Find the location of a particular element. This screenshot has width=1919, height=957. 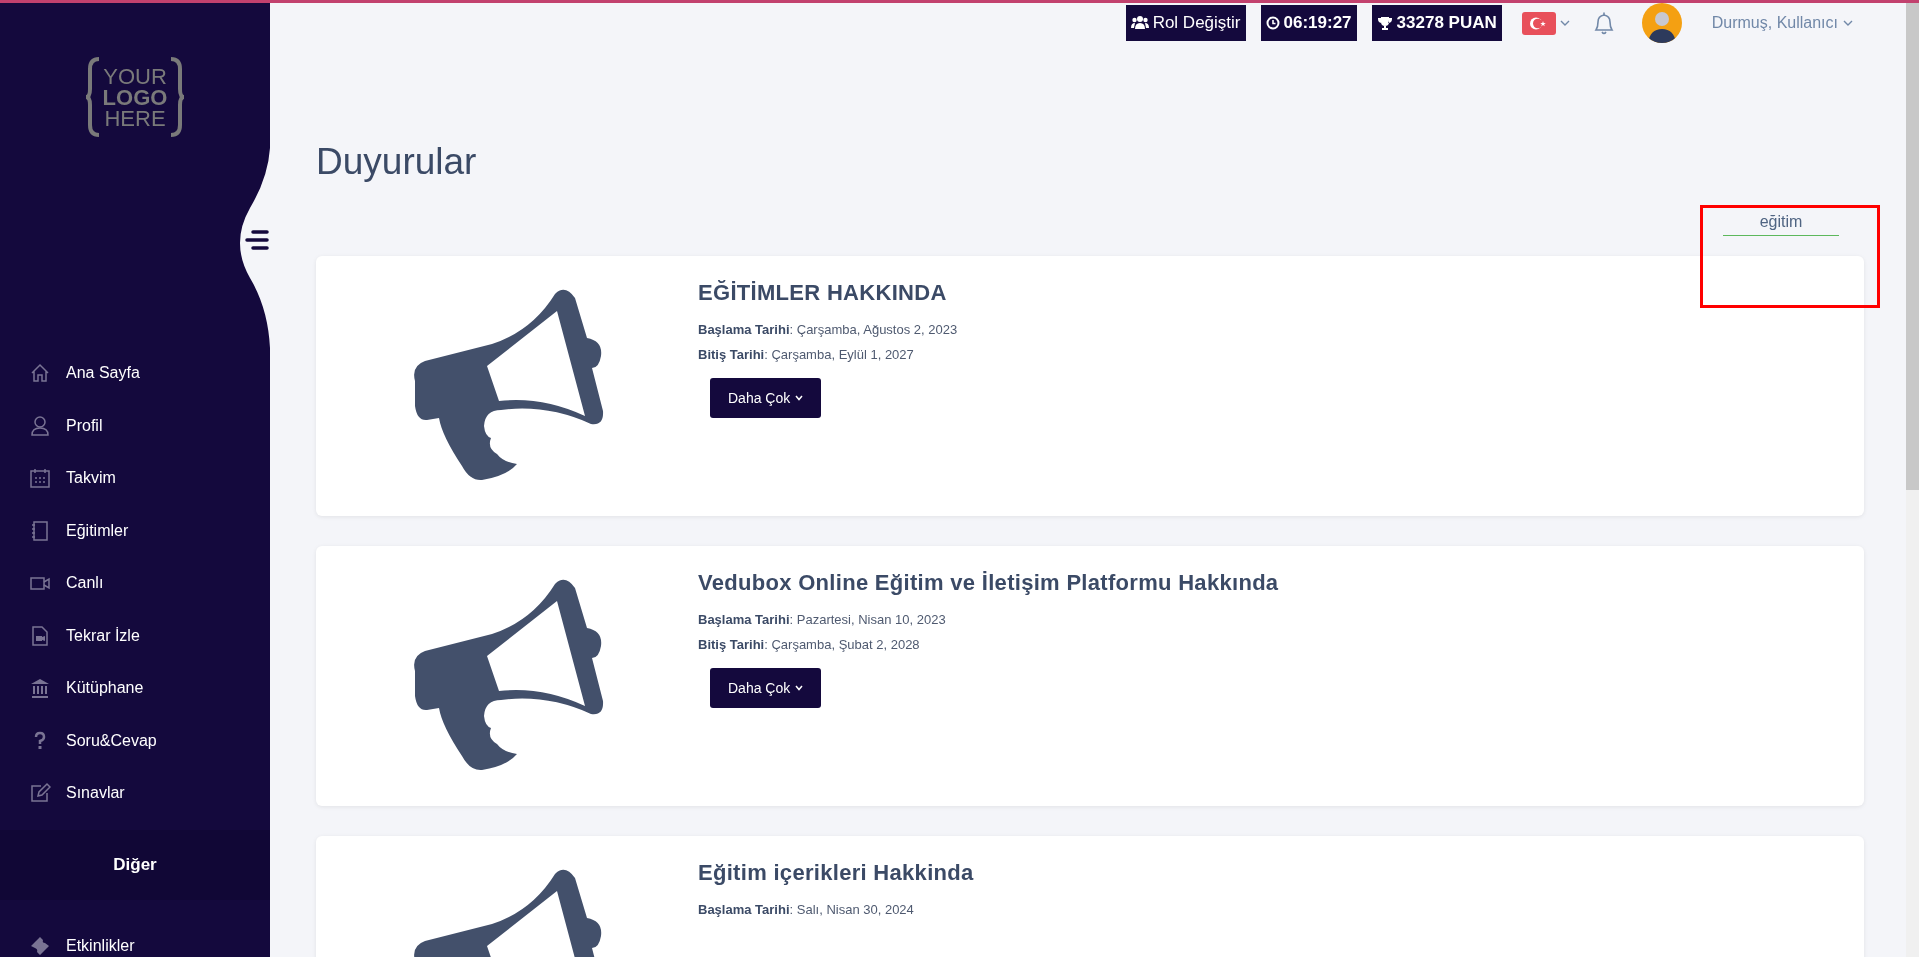

sidebar-item: Soru&Cevap is located at coordinates (135, 740).